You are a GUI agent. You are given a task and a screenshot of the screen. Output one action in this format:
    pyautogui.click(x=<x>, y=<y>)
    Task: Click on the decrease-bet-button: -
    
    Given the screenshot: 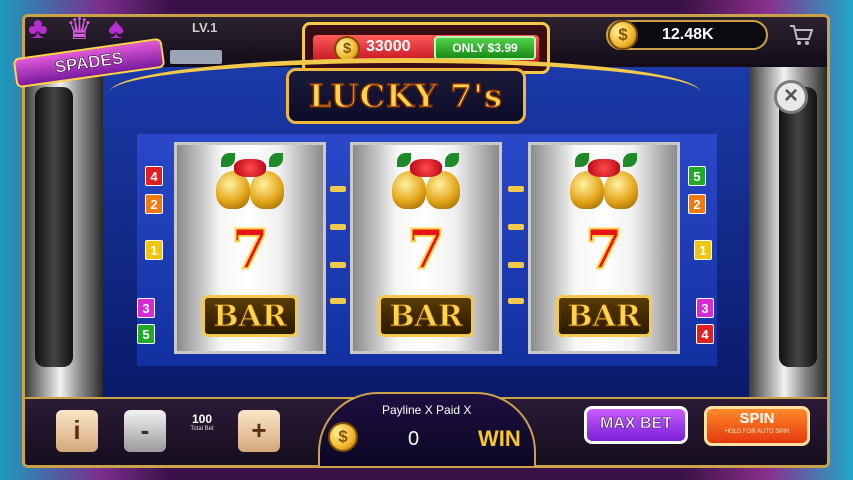 What is the action you would take?
    pyautogui.click(x=145, y=431)
    